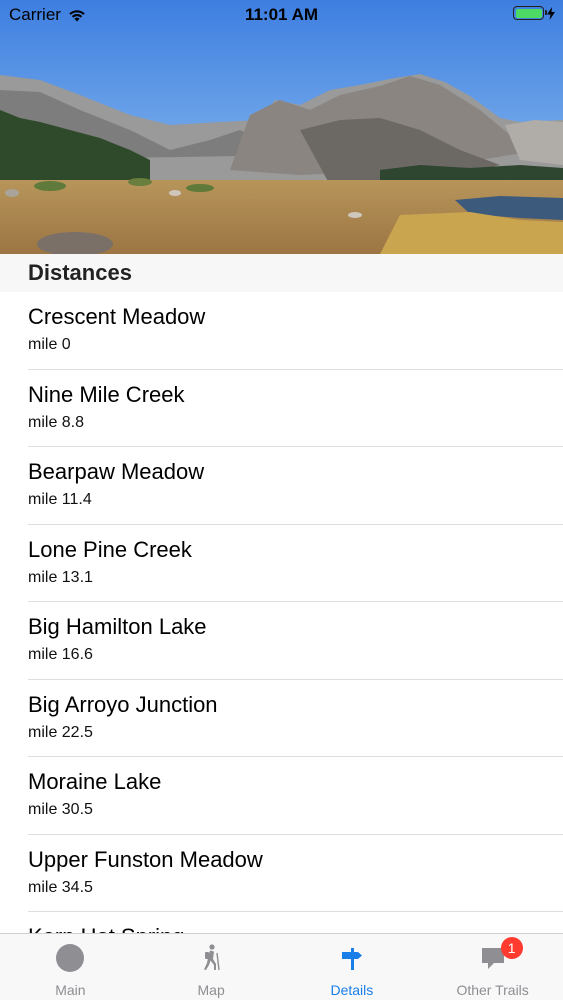  I want to click on waypoint-name: Kern Hot Spring, so click(106, 928).